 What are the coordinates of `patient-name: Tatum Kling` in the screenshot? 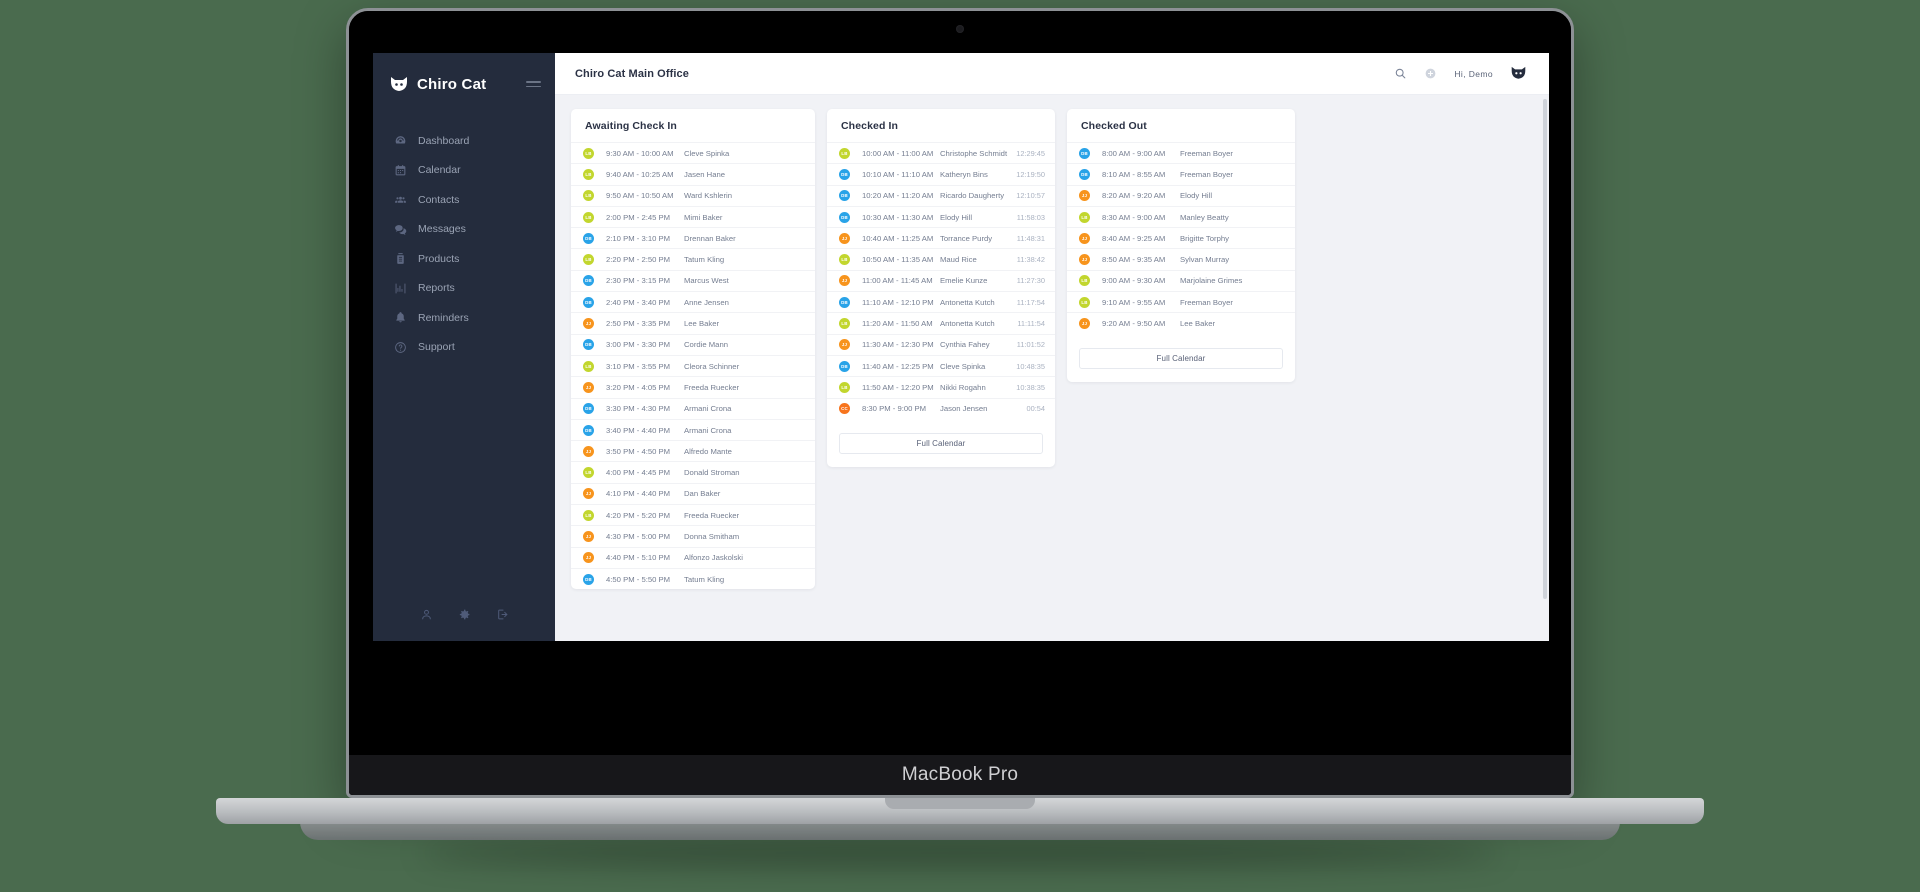 It's located at (704, 579).